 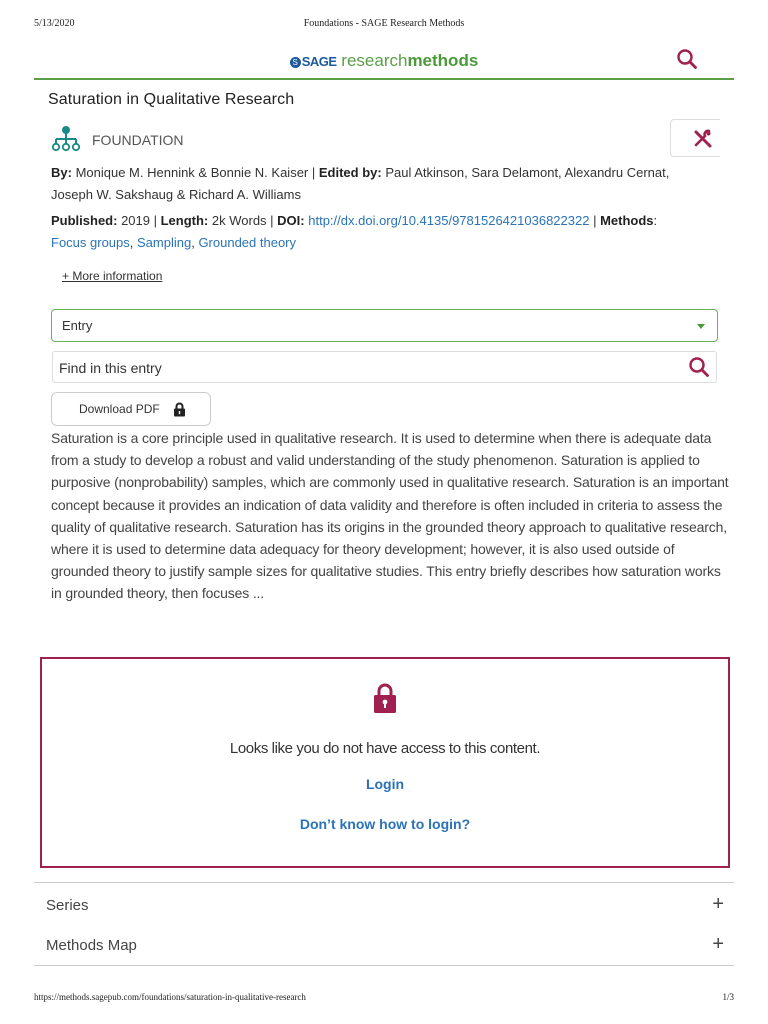 I want to click on authors: Monique M. Hennink & Bonnie N. Kaiser, so click(x=192, y=172).